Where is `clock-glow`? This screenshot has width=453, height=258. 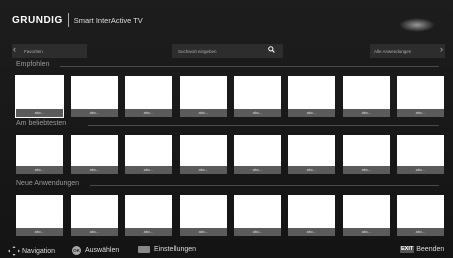 clock-glow is located at coordinates (417, 25).